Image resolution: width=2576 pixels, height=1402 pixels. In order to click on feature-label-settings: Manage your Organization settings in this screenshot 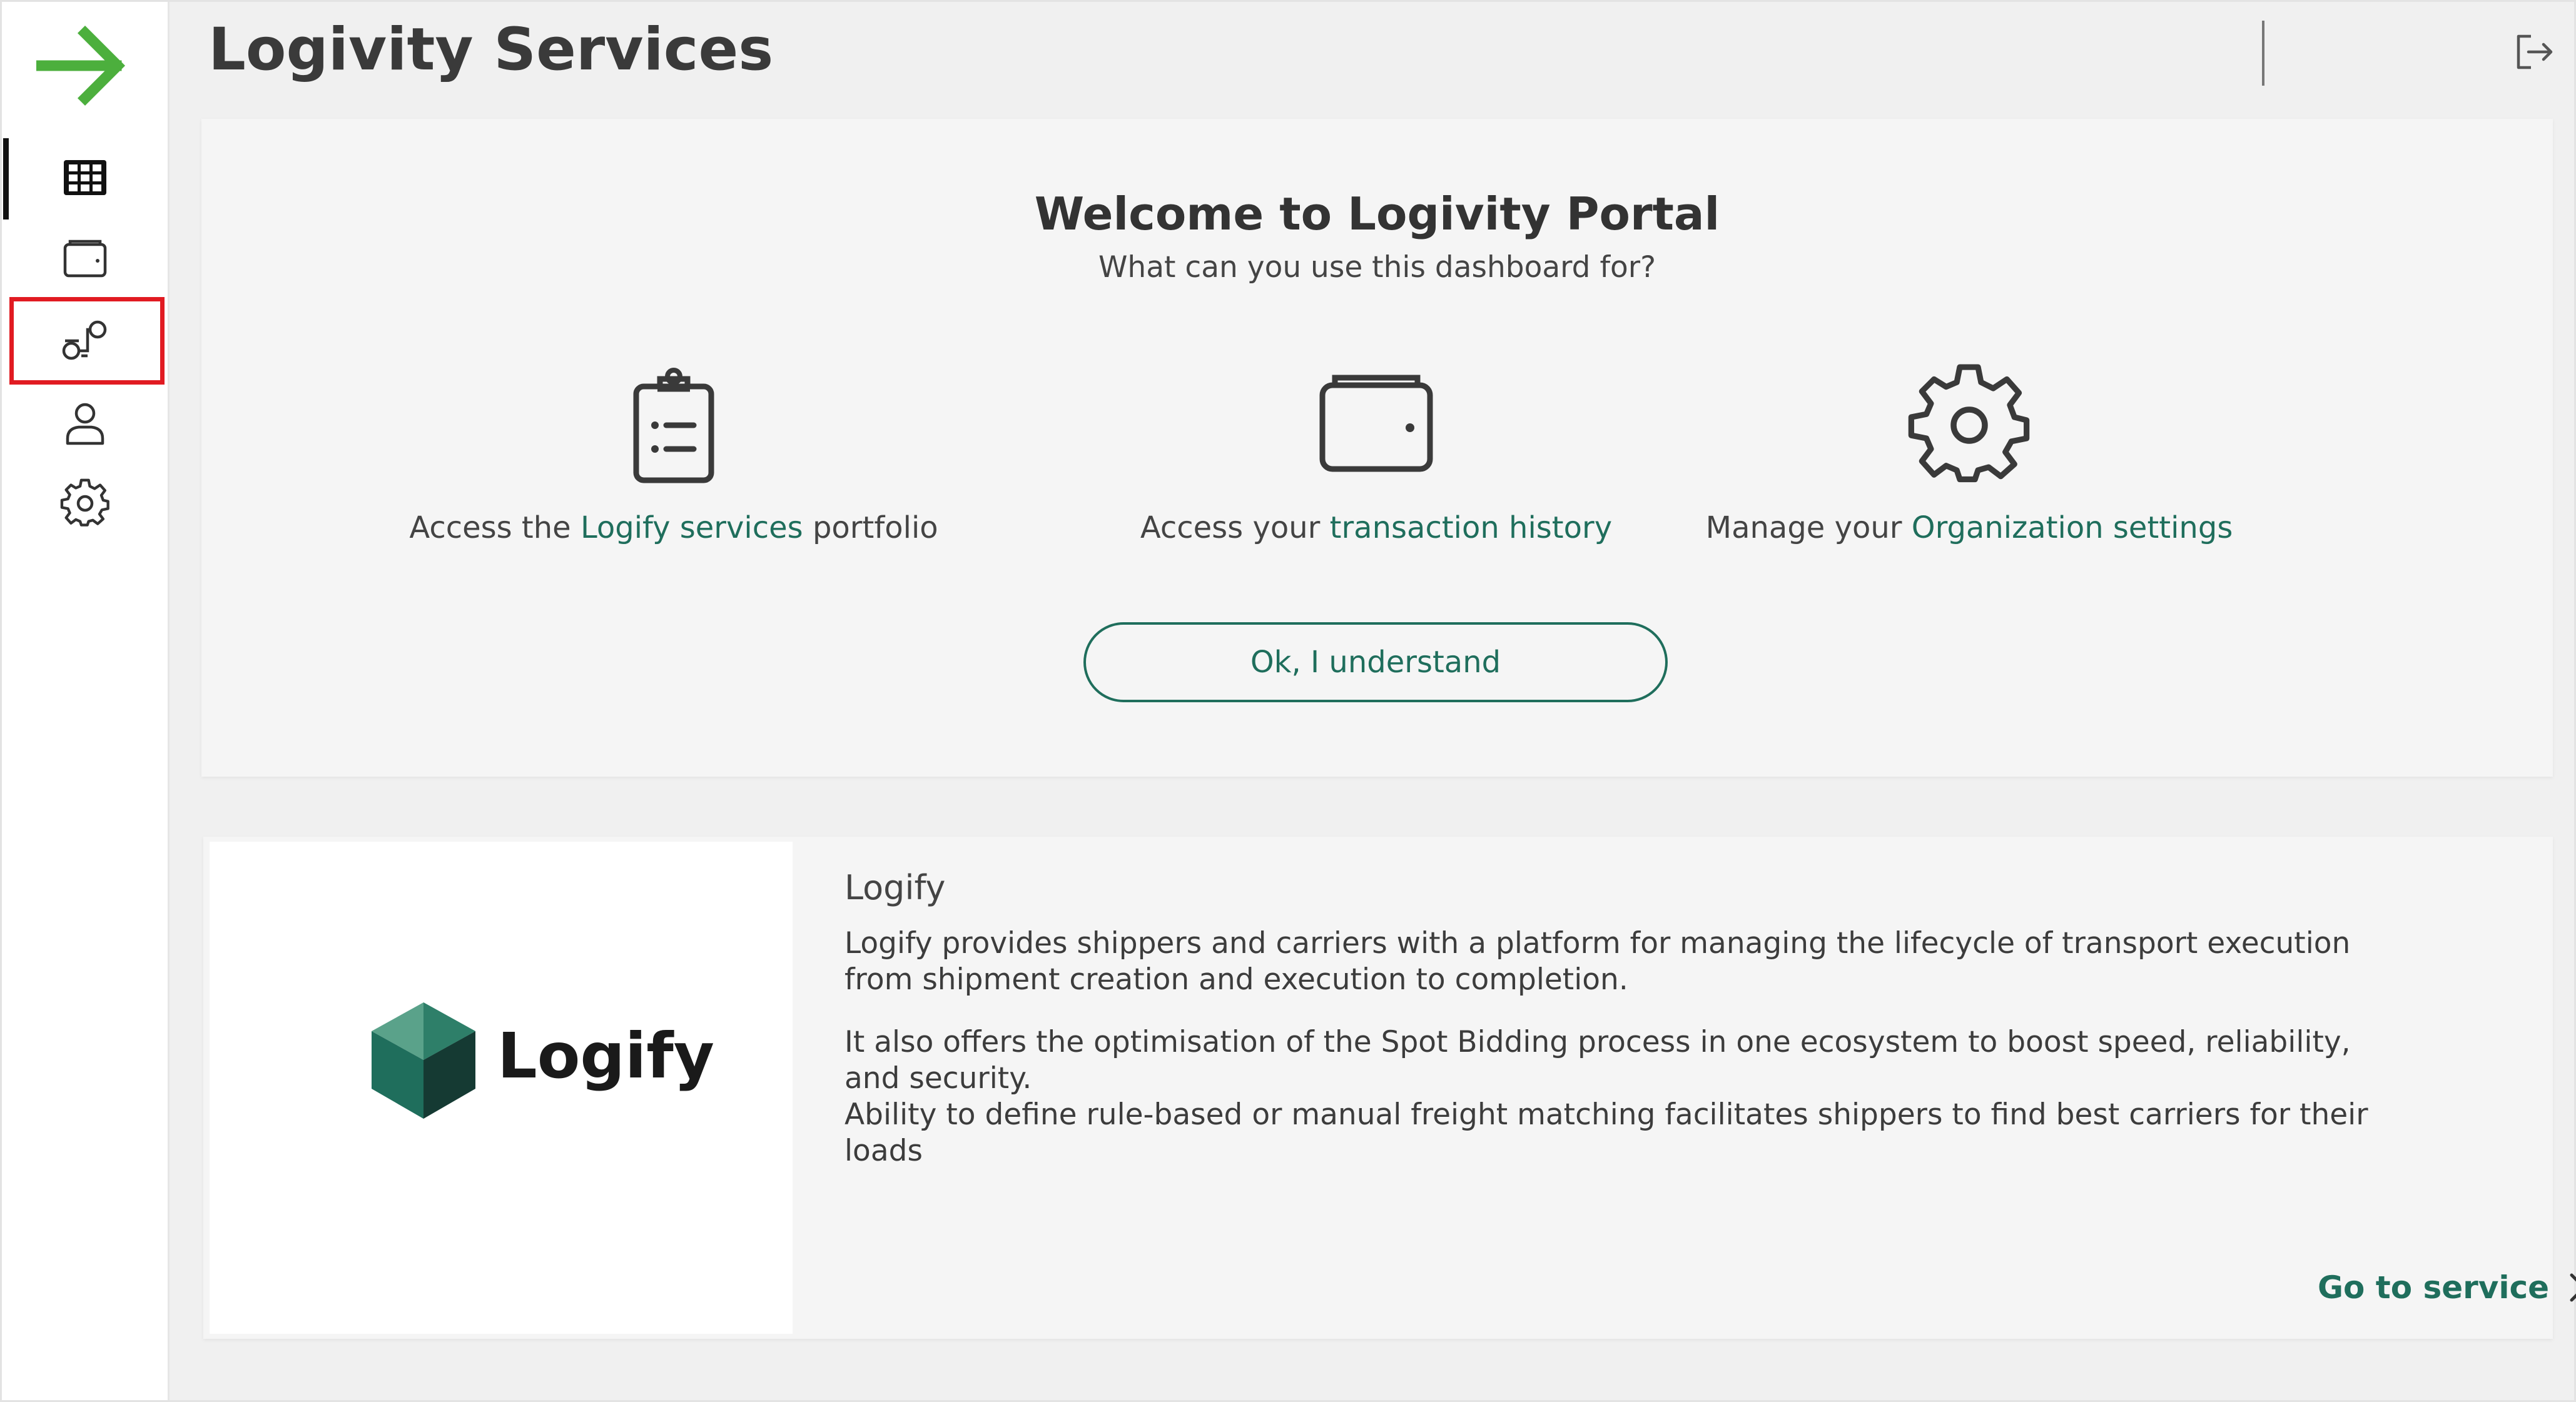, I will do `click(1969, 528)`.